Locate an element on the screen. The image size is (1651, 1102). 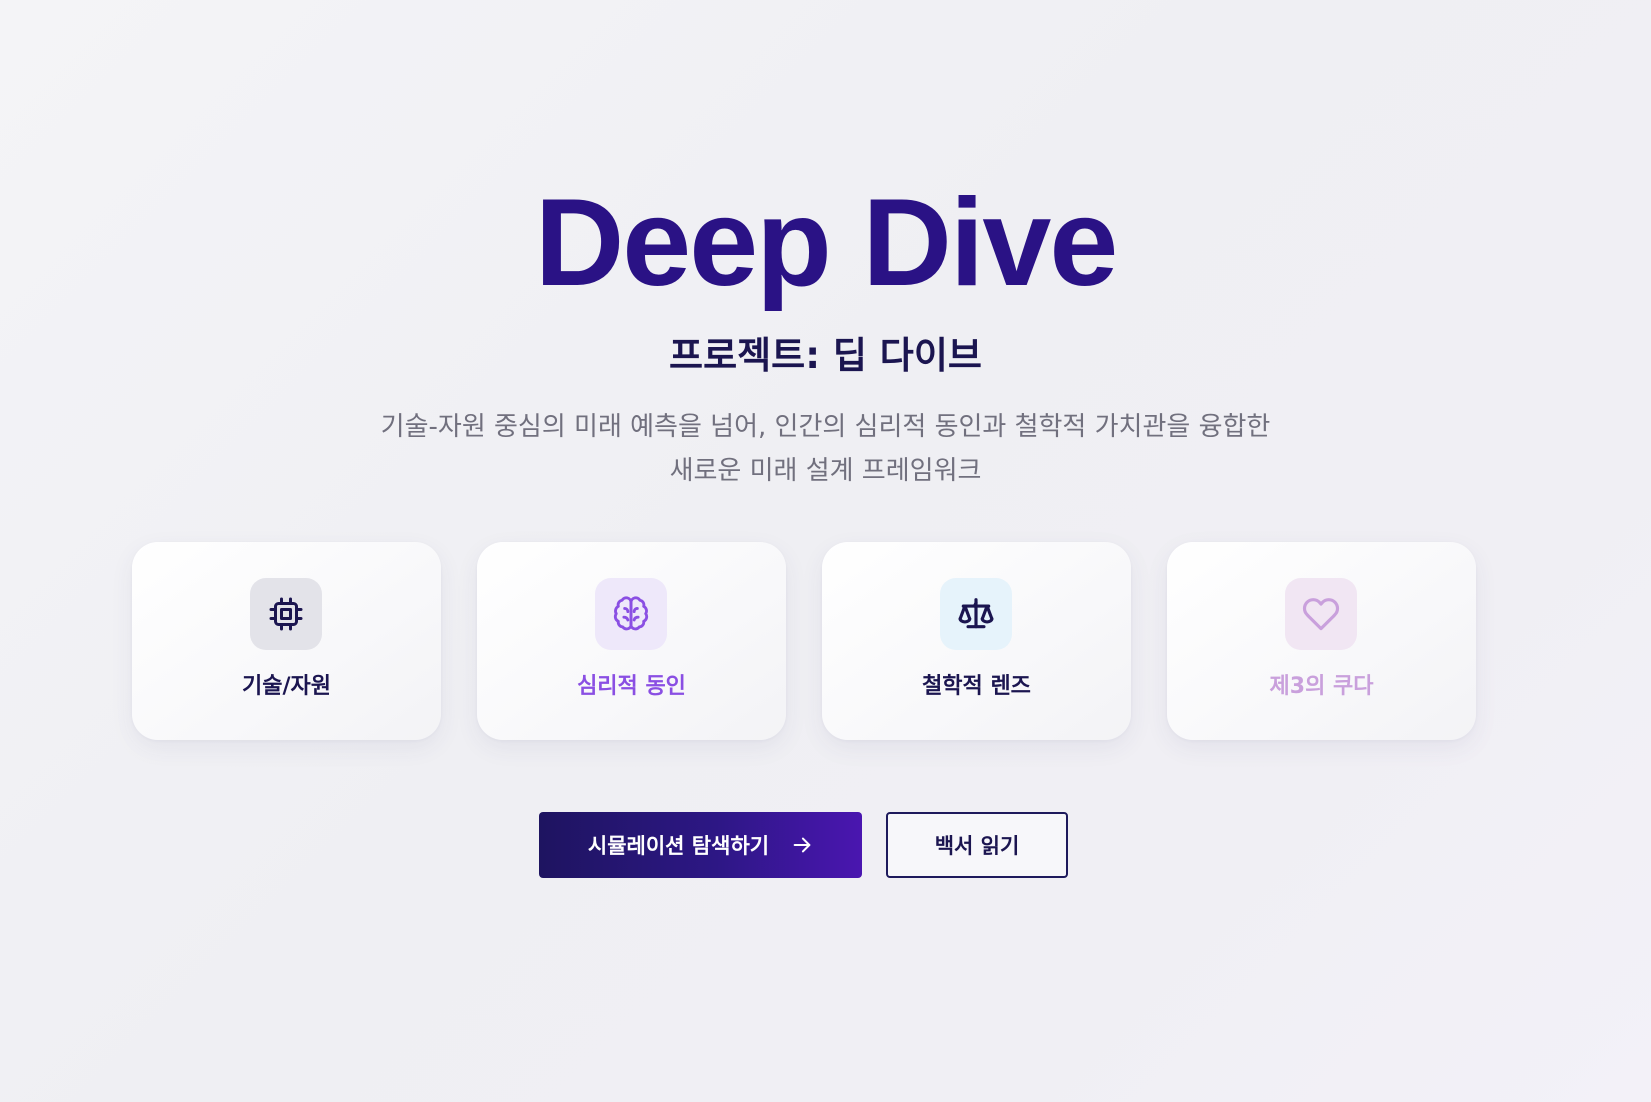
read-whitepaper-button: 백서 읽기 is located at coordinates (977, 845).